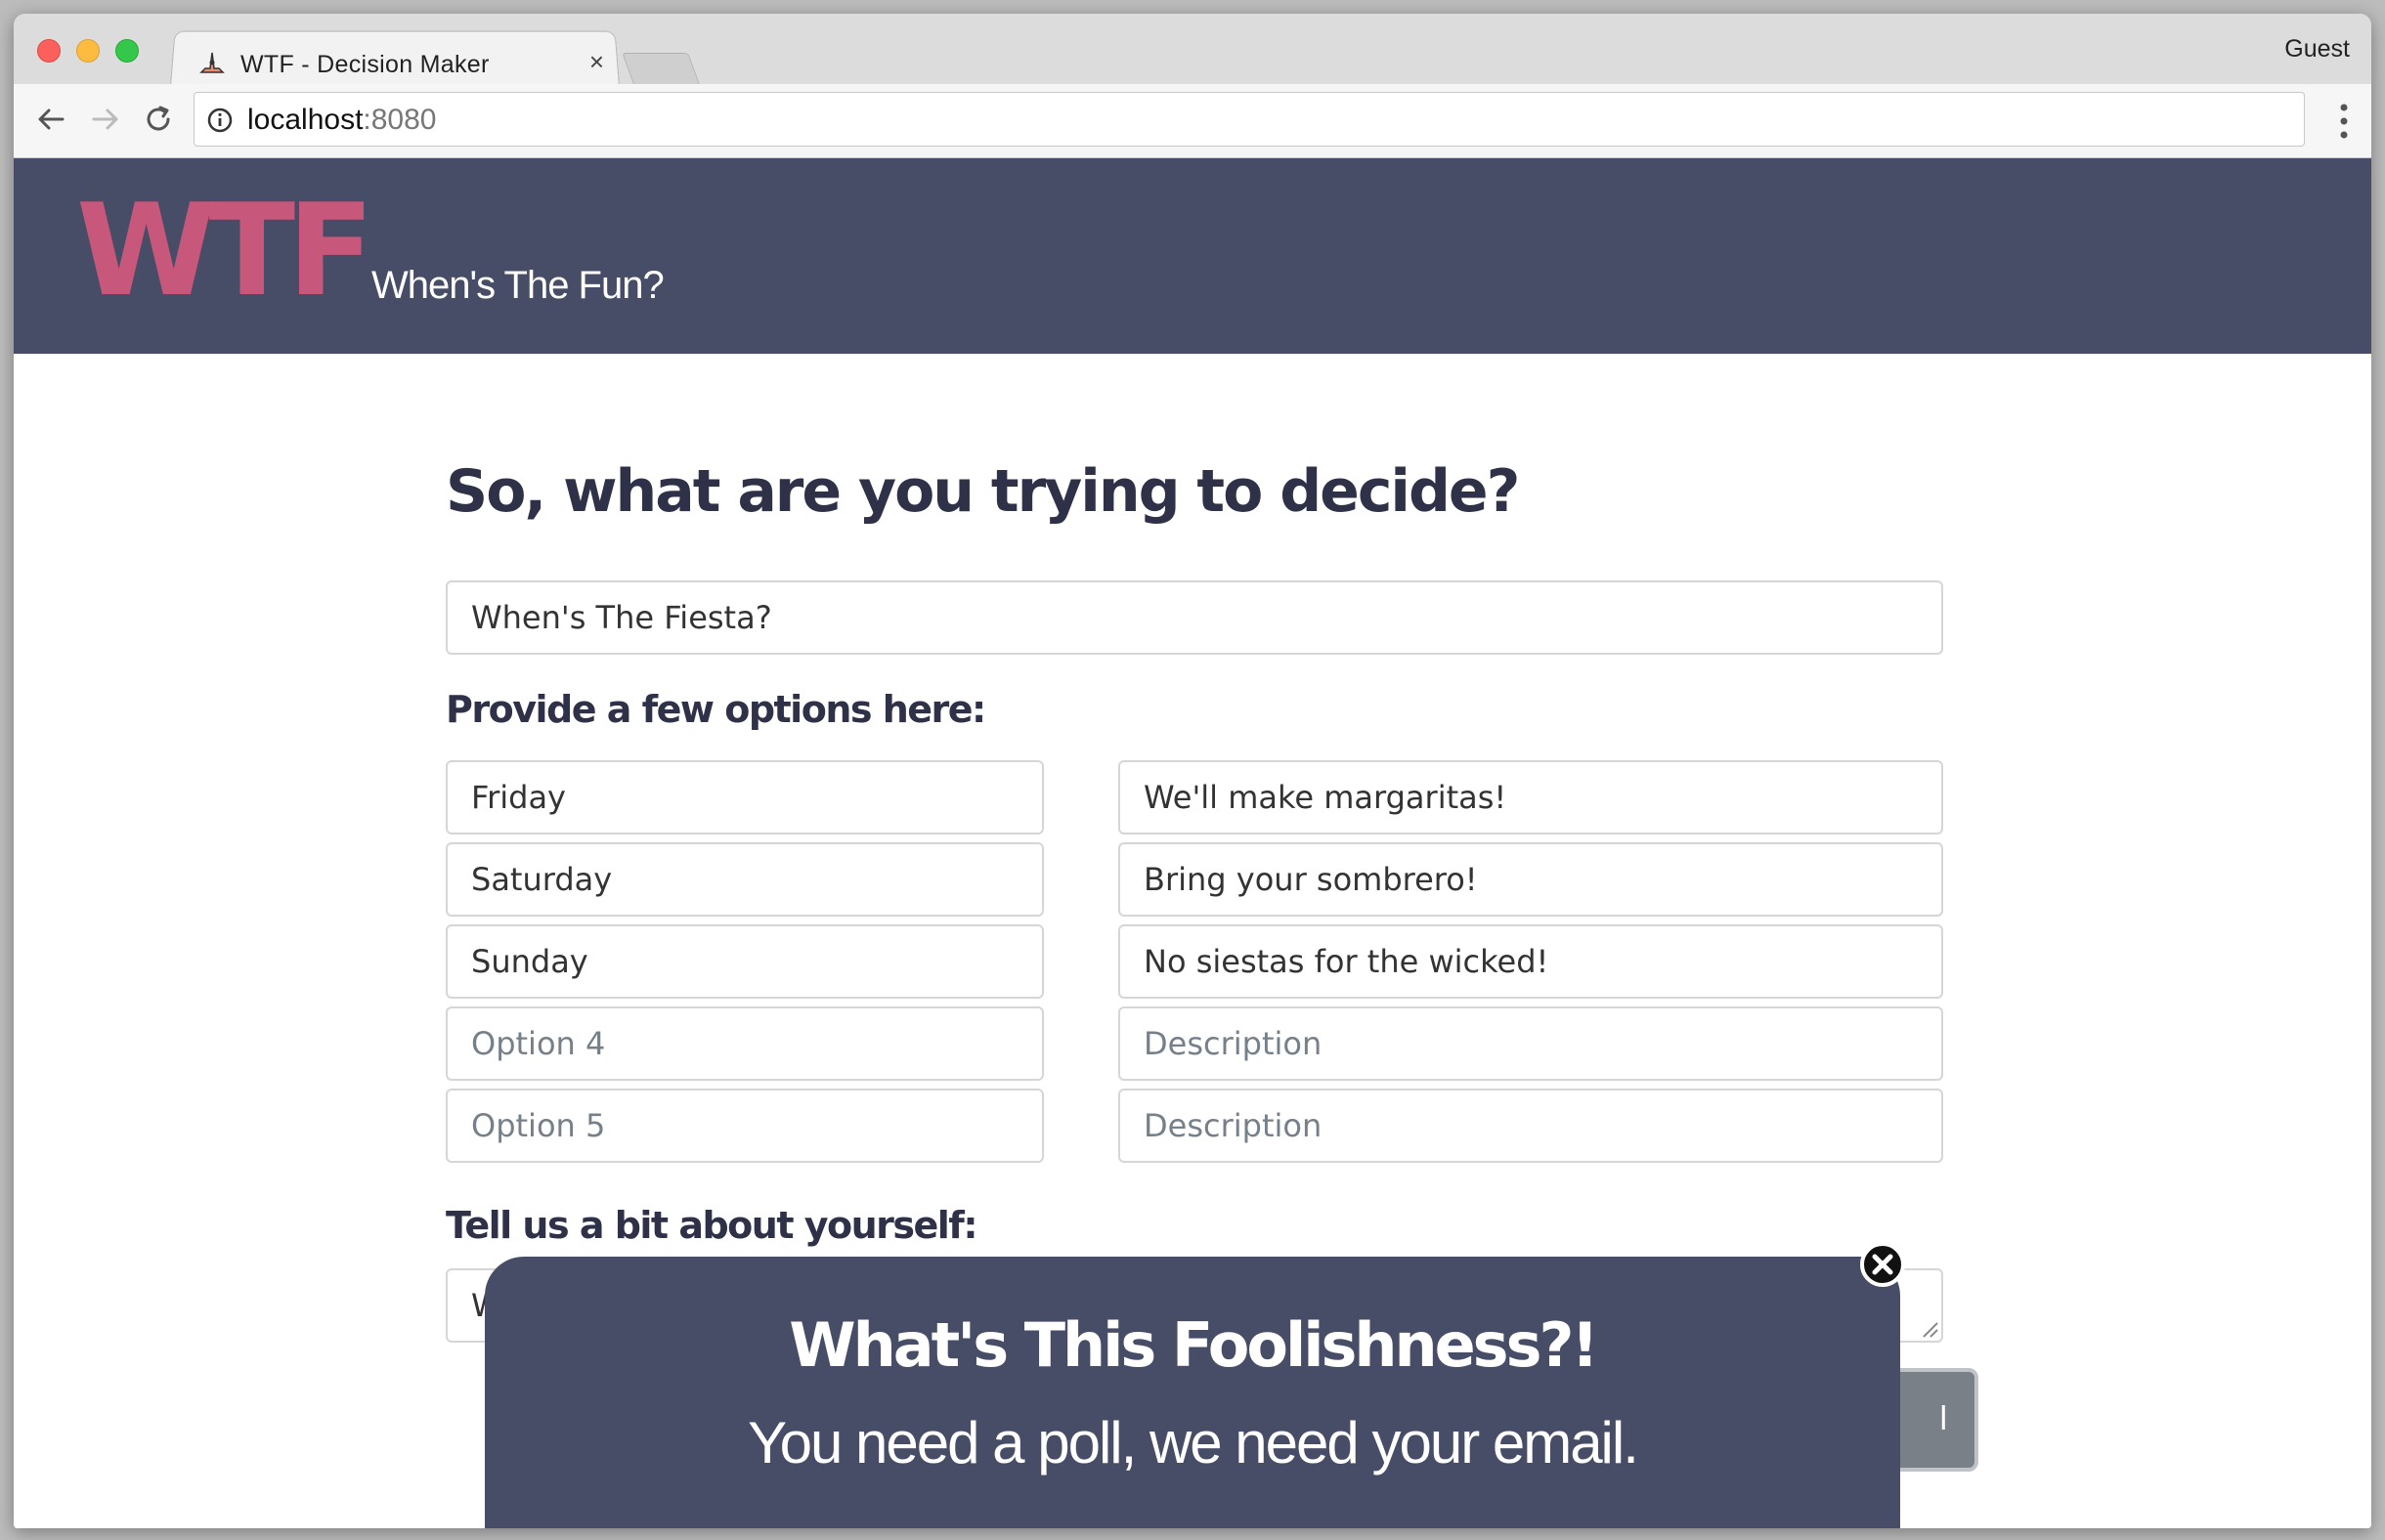  Describe the element at coordinates (220, 120) in the screenshot. I see `info-icon` at that location.